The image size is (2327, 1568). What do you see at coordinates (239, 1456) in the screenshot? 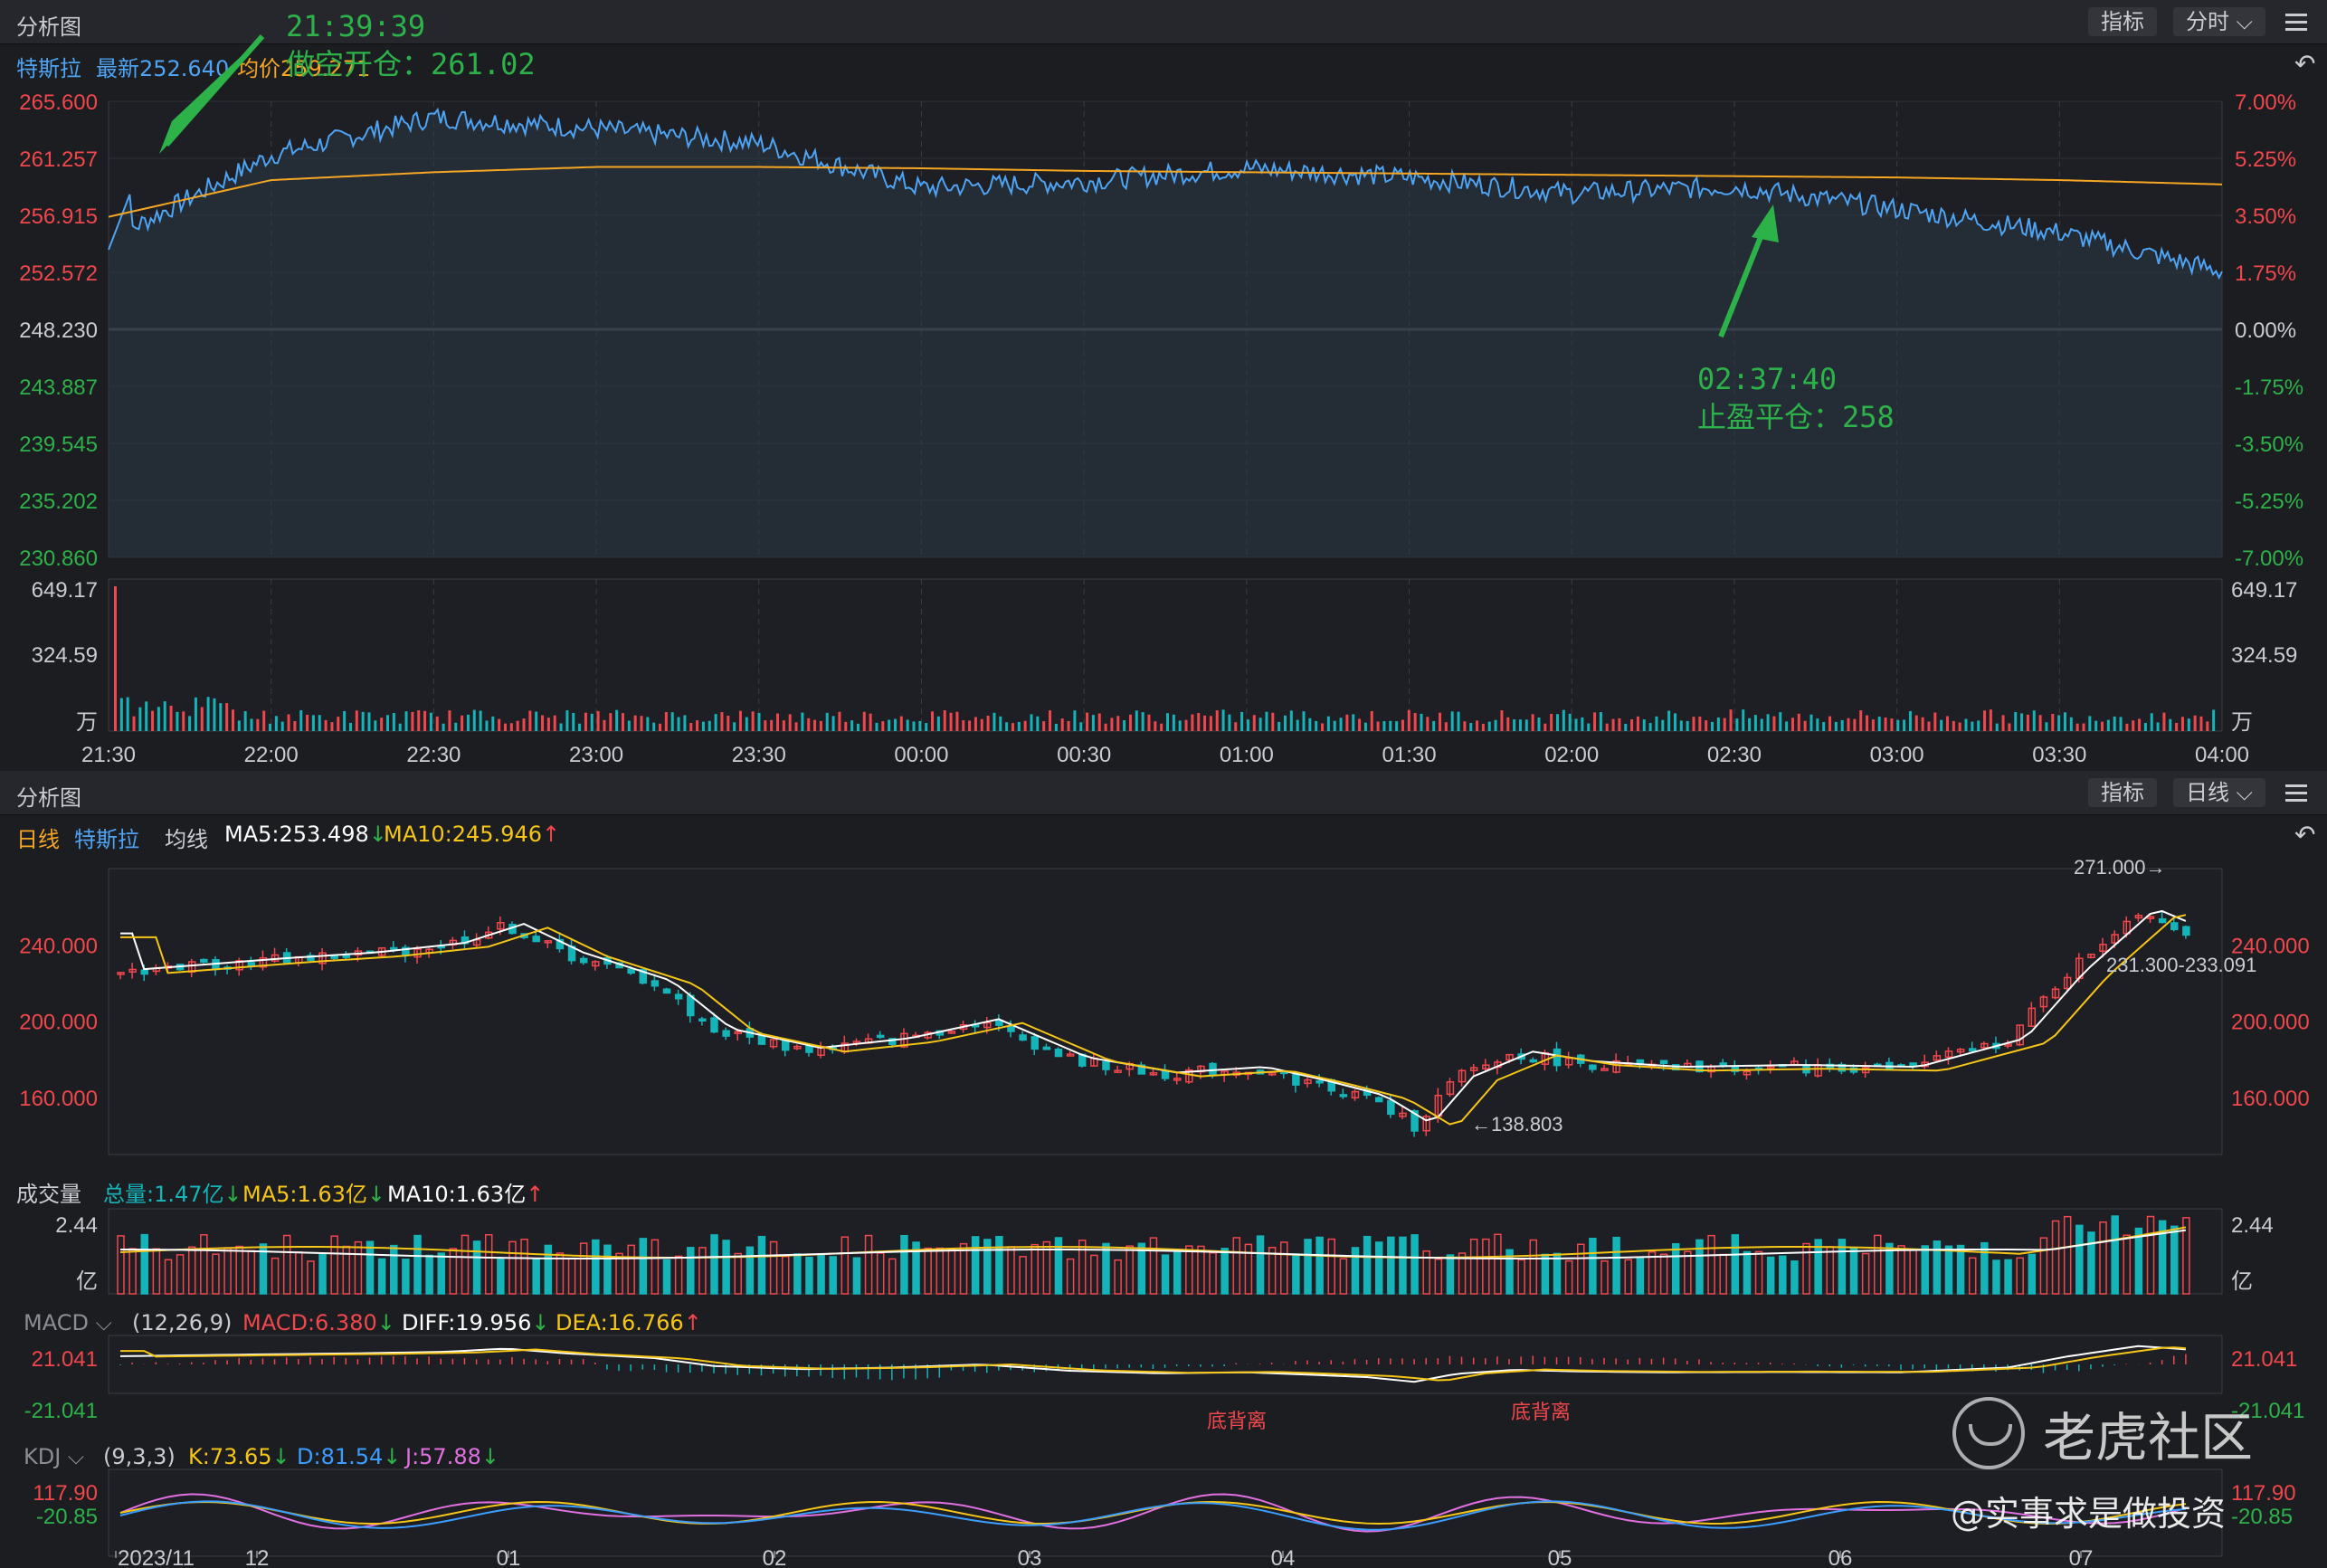
I see `k-value: K:73.65↓` at bounding box center [239, 1456].